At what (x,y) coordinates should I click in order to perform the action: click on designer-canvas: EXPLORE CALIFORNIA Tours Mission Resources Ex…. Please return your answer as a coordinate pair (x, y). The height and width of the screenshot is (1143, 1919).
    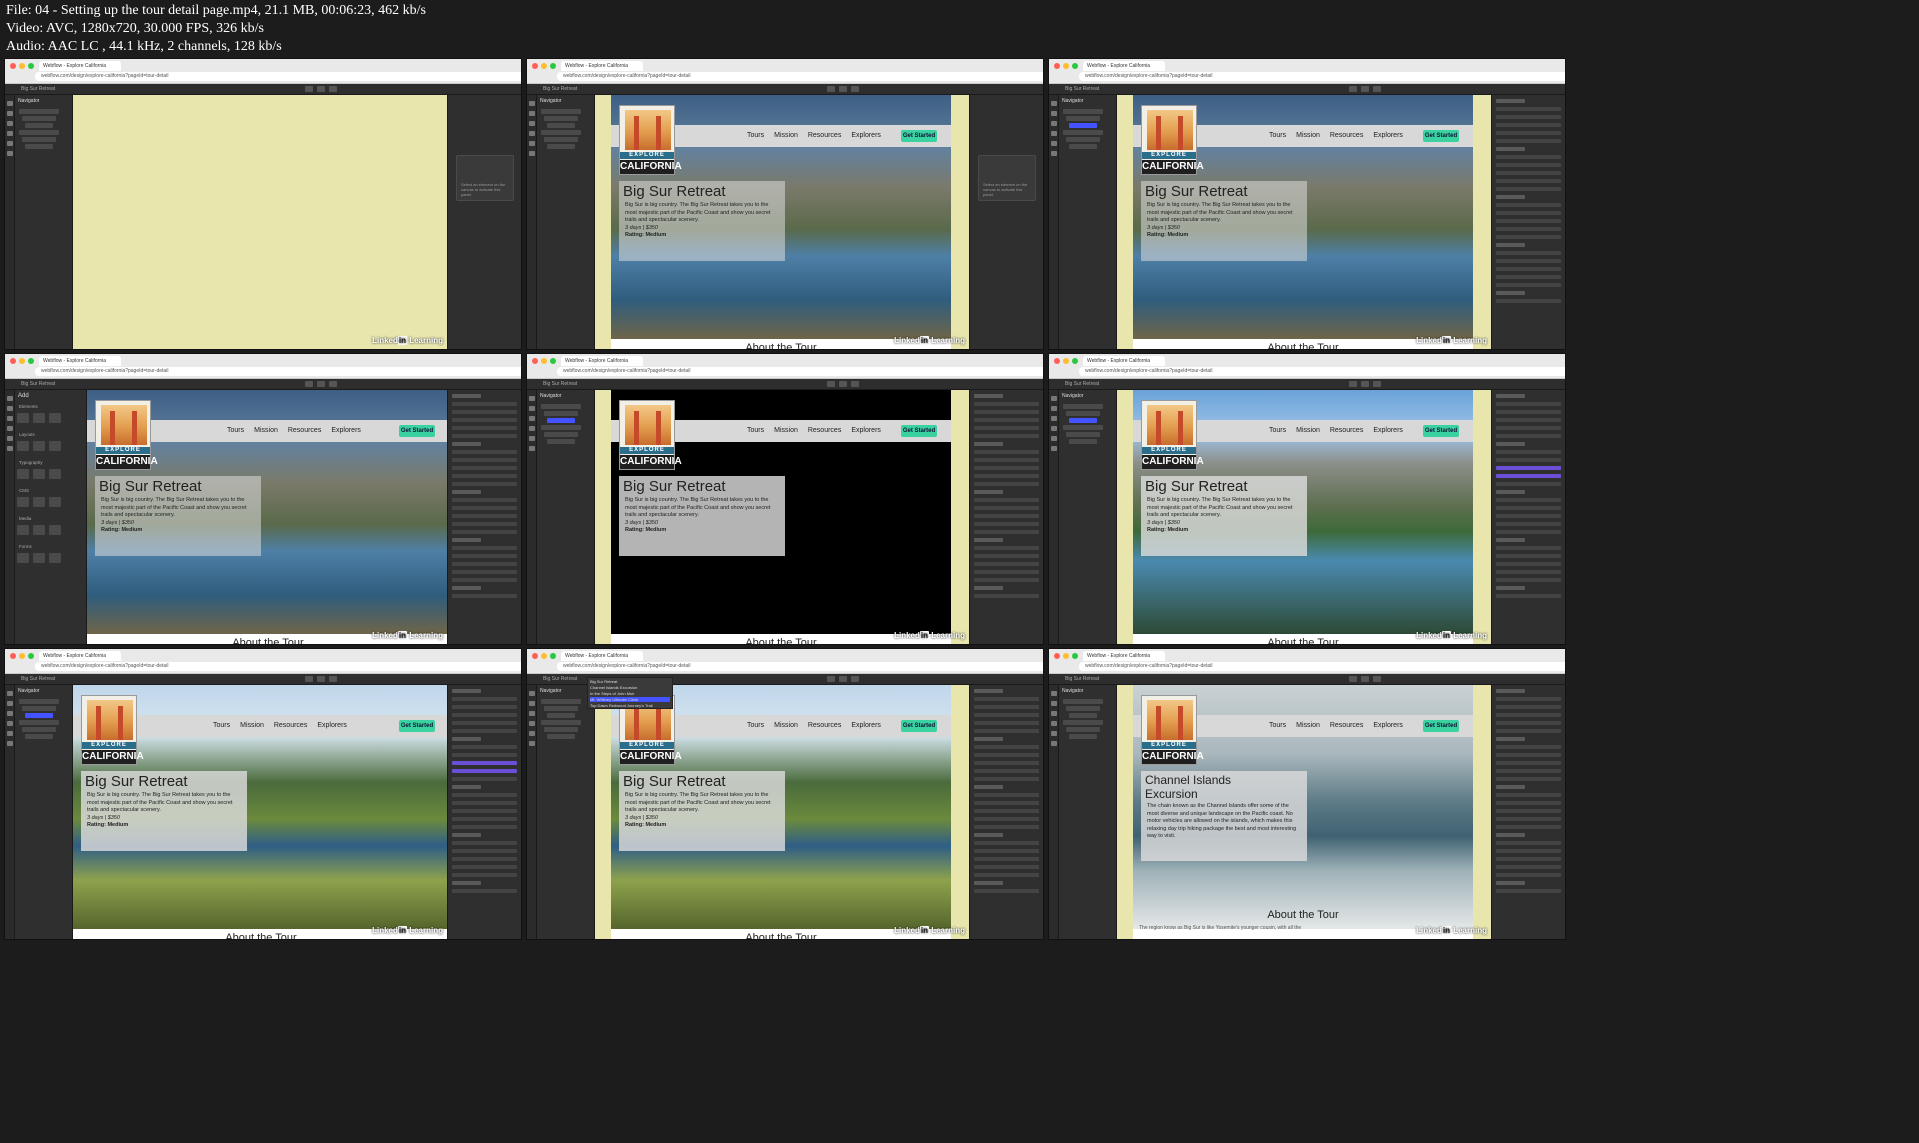
    Looking at the image, I should click on (783, 517).